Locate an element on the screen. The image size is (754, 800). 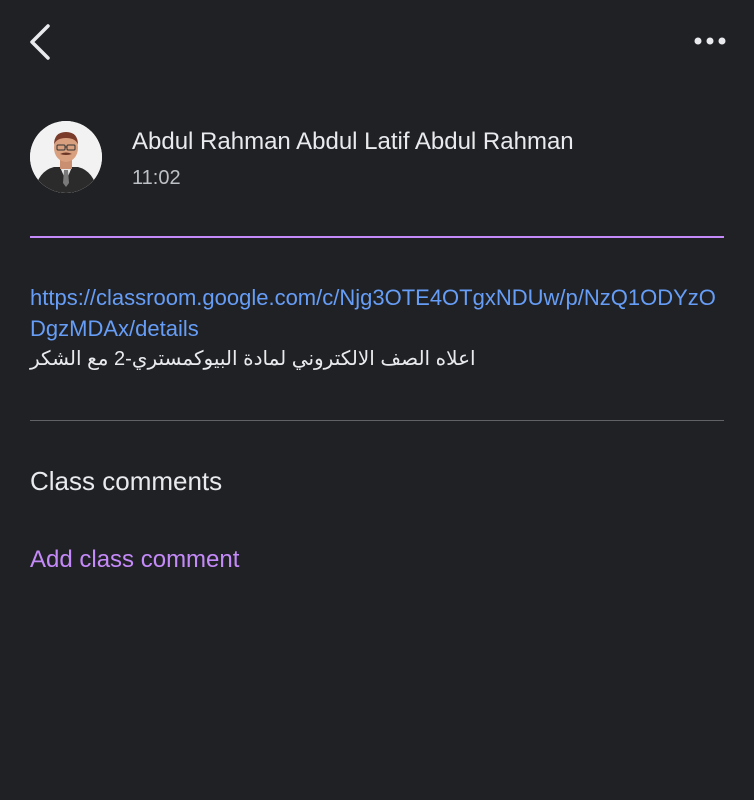
chevron-left-icon is located at coordinates (40, 42).